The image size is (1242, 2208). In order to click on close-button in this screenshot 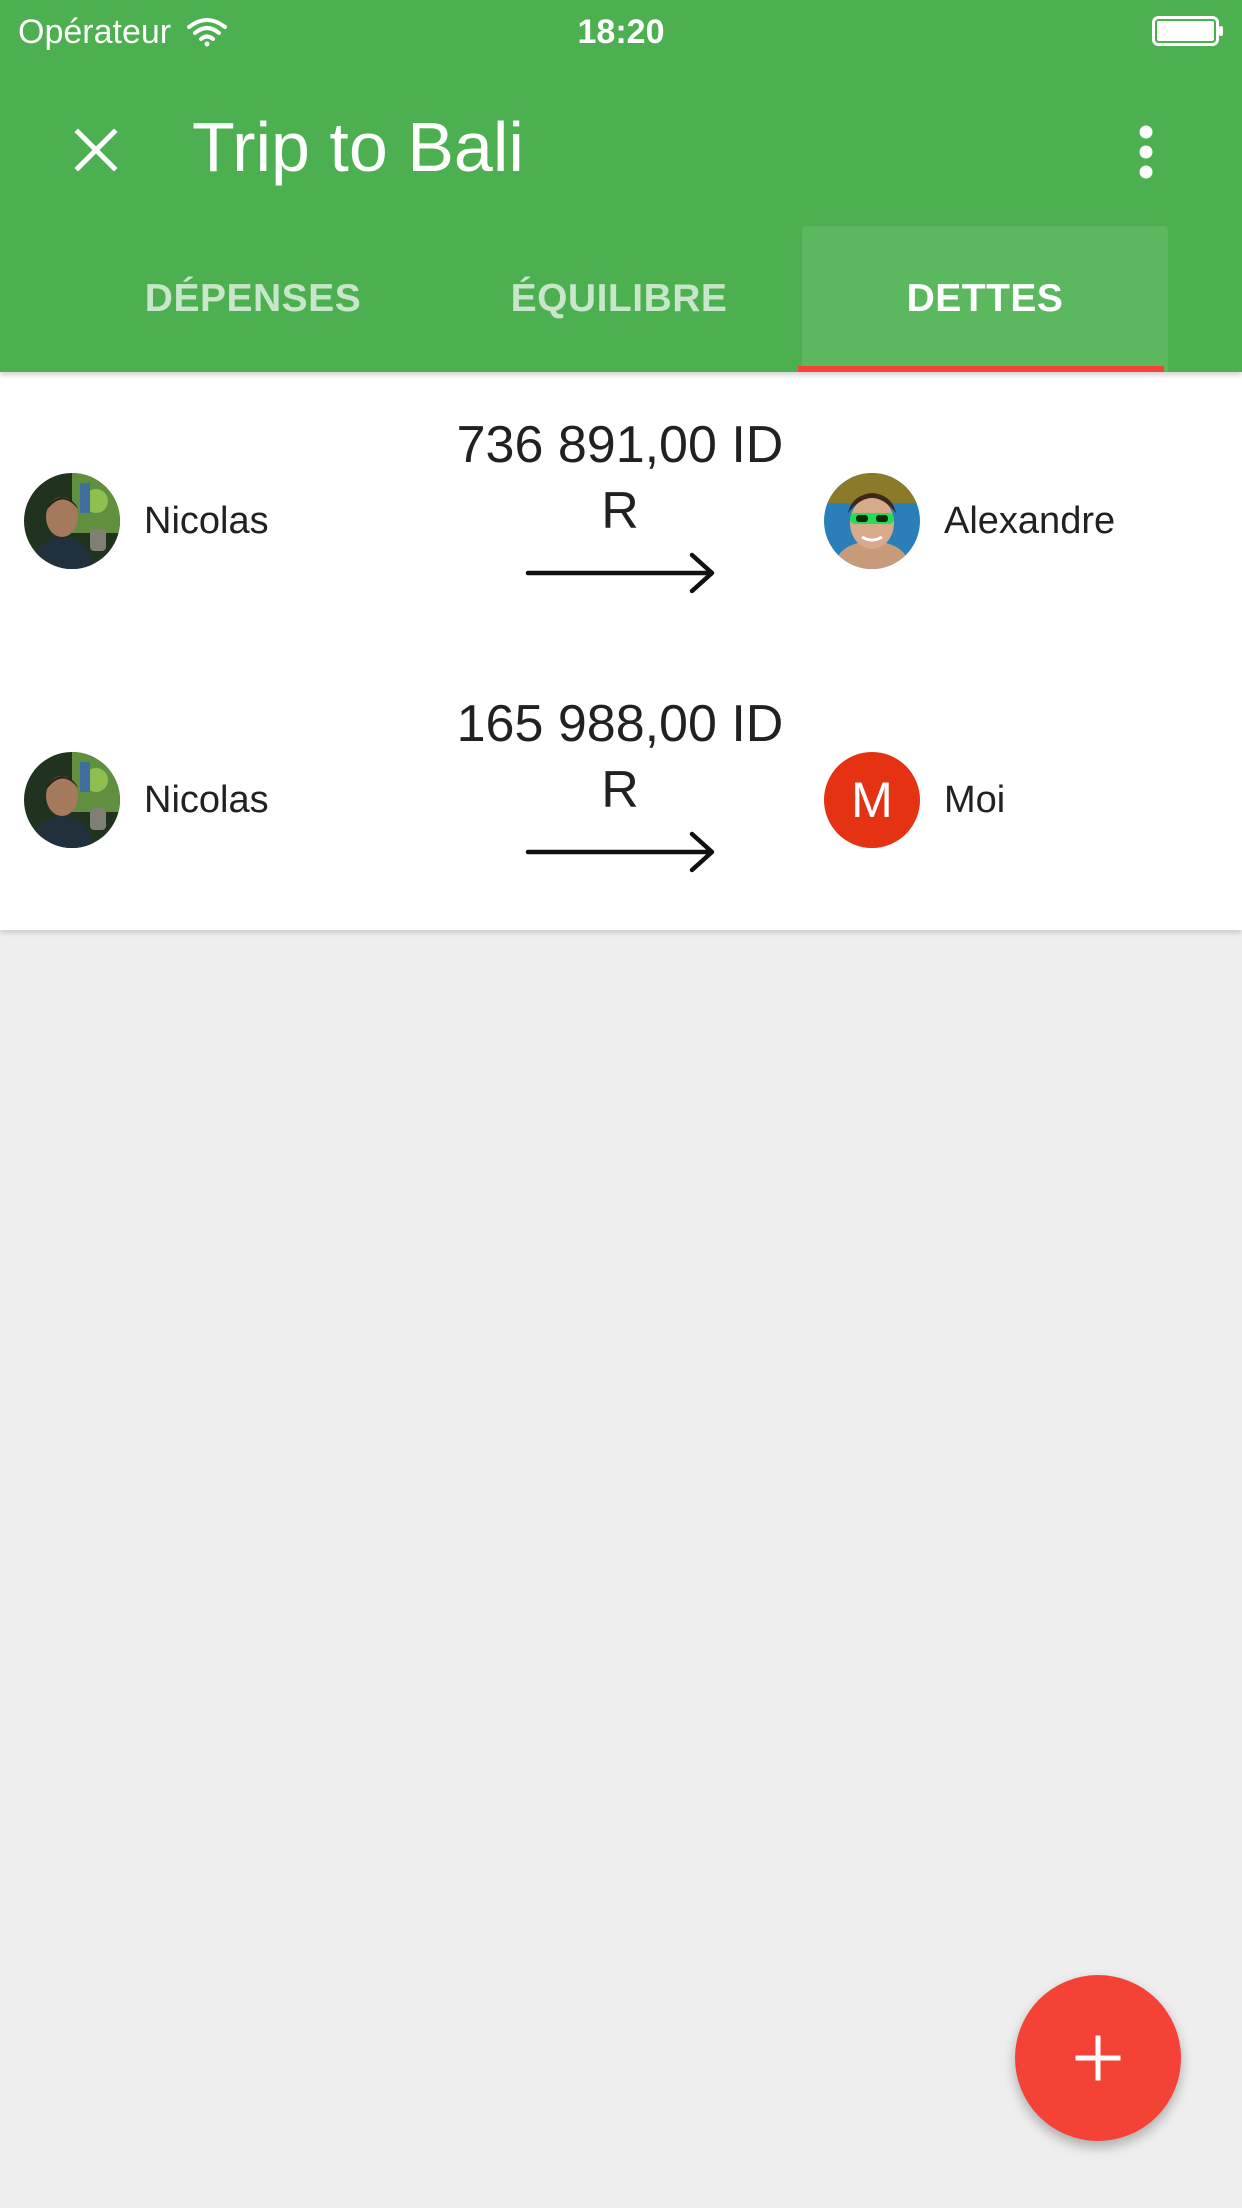, I will do `click(96, 150)`.